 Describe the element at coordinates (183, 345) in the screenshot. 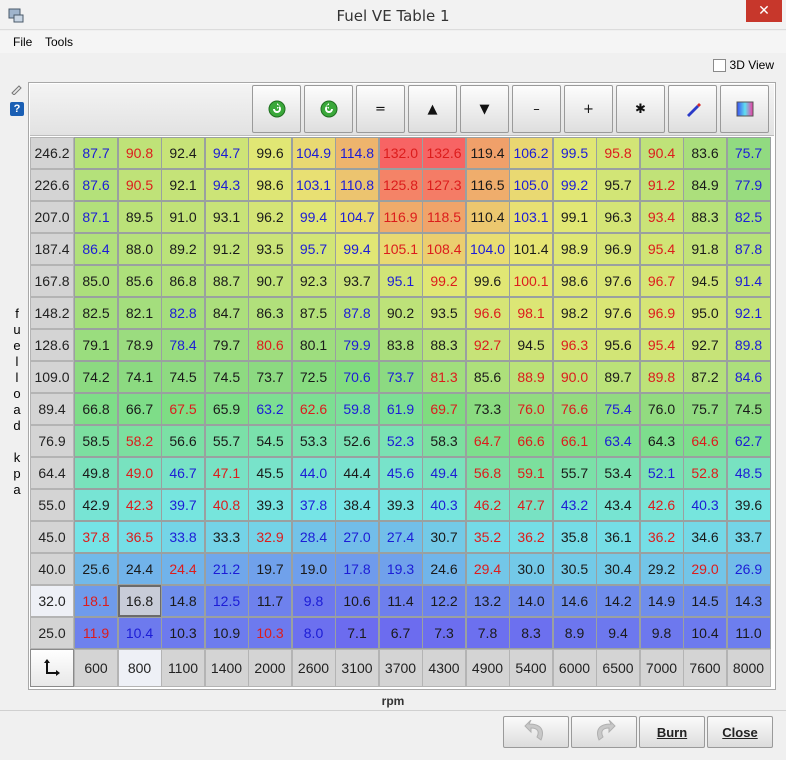

I see `ve-cell: 78.4` at that location.